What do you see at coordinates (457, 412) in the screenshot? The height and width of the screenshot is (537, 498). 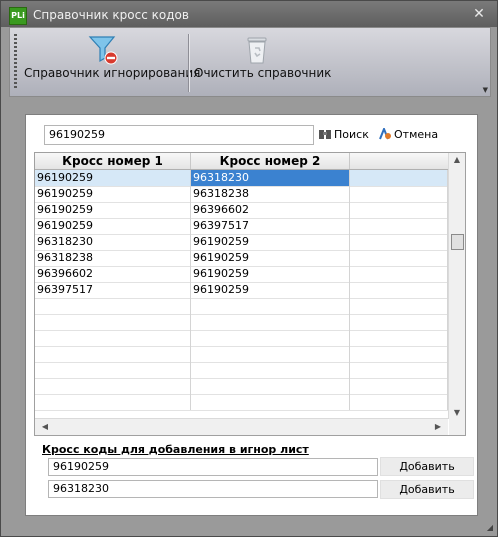 I see `scroll-down-icon: ▼` at bounding box center [457, 412].